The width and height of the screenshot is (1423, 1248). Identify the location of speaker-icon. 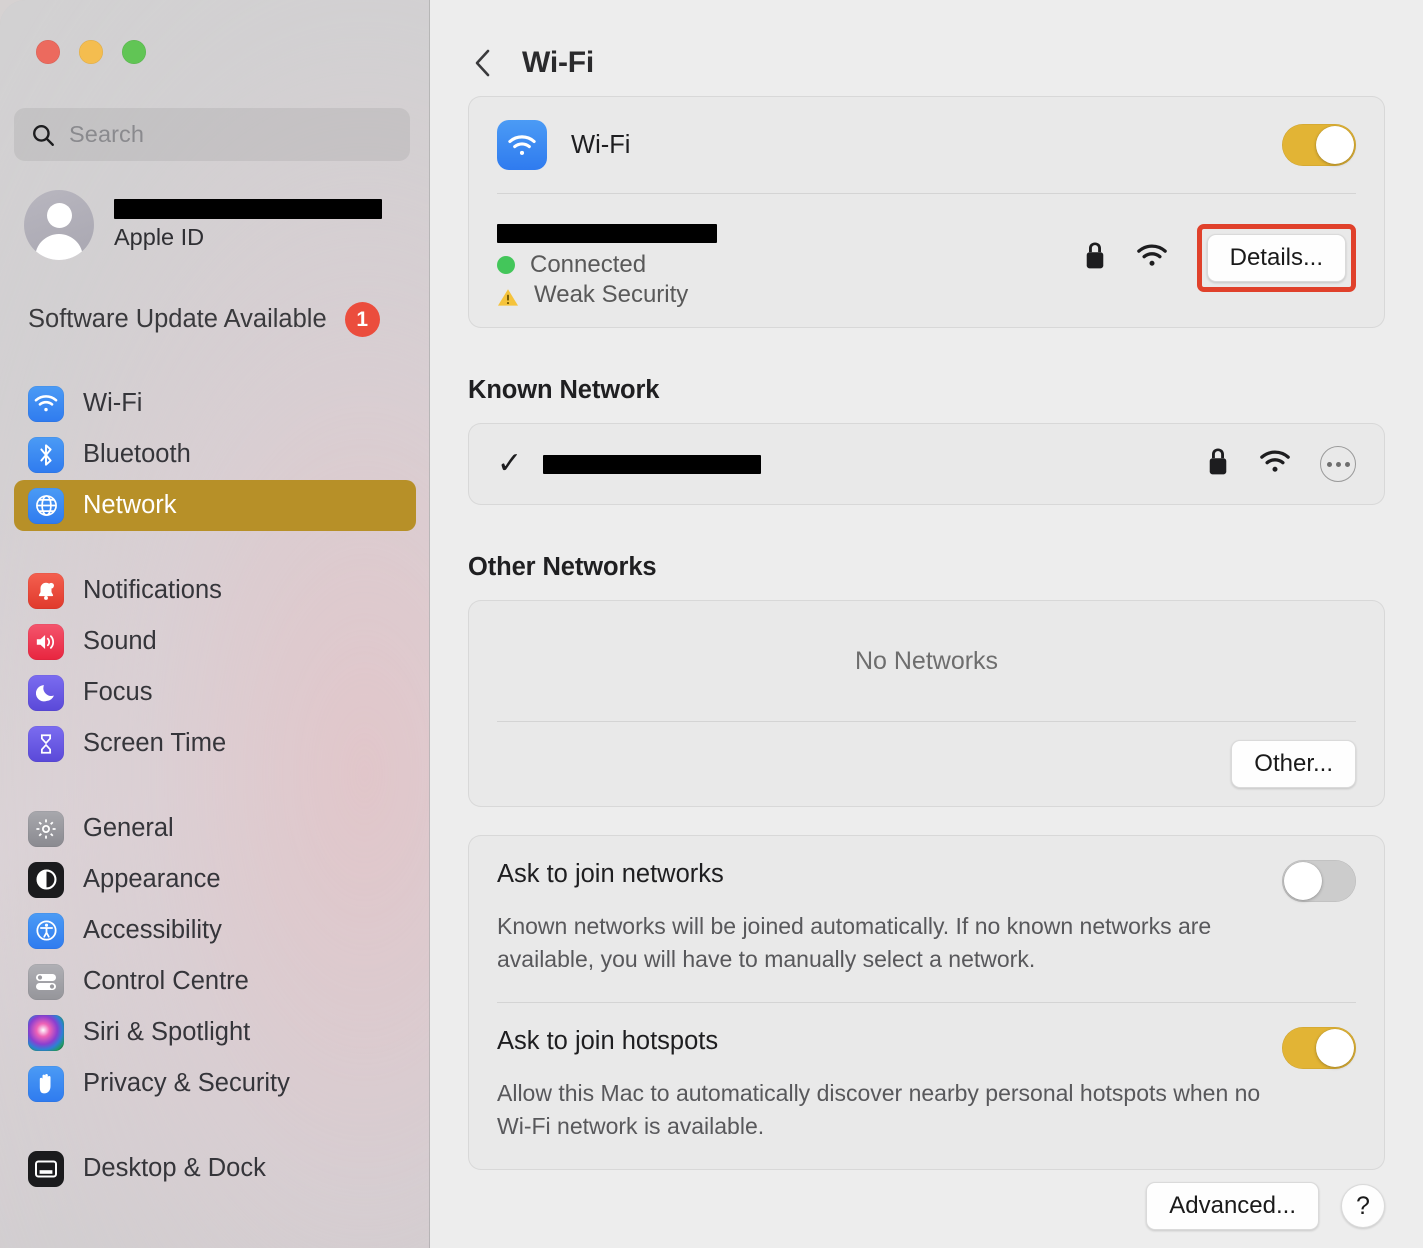
(46, 641).